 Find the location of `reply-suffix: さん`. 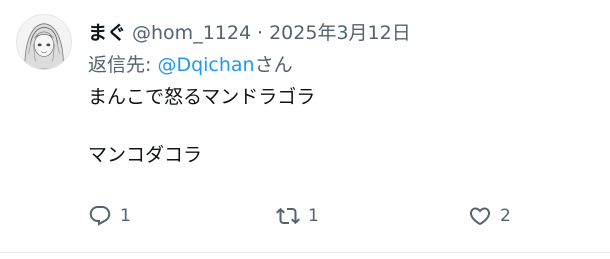

reply-suffix: さん is located at coordinates (273, 65).